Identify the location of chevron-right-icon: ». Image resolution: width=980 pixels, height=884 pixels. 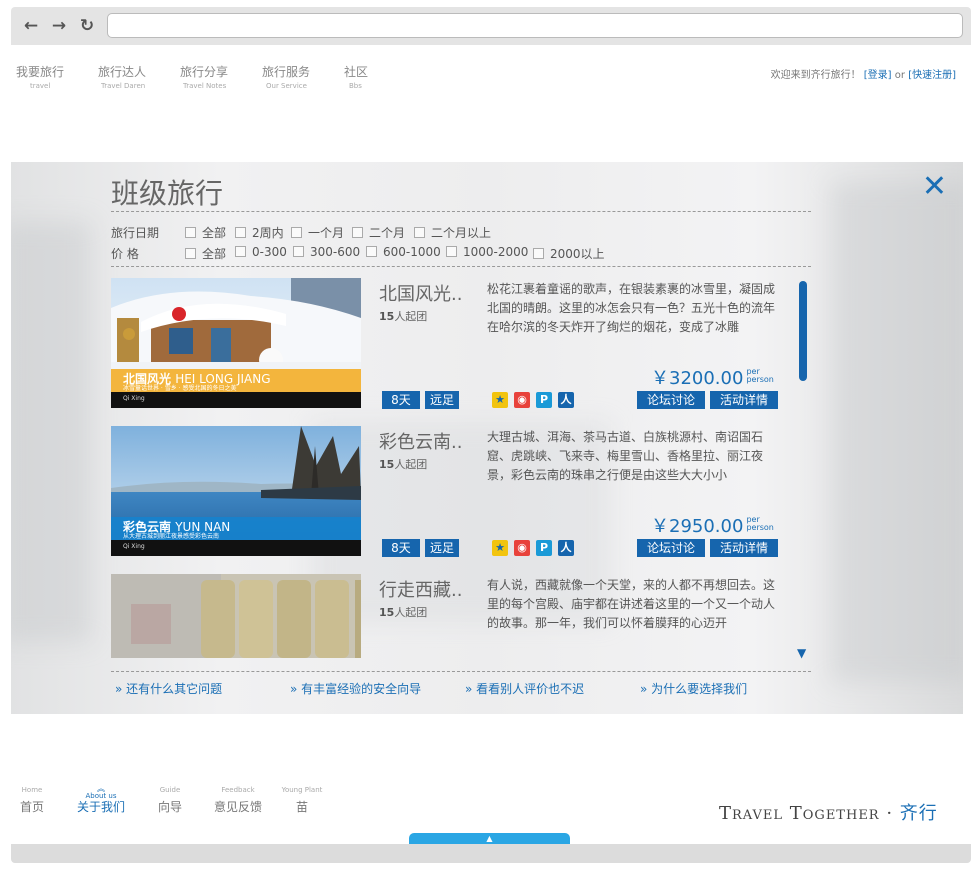
(119, 689).